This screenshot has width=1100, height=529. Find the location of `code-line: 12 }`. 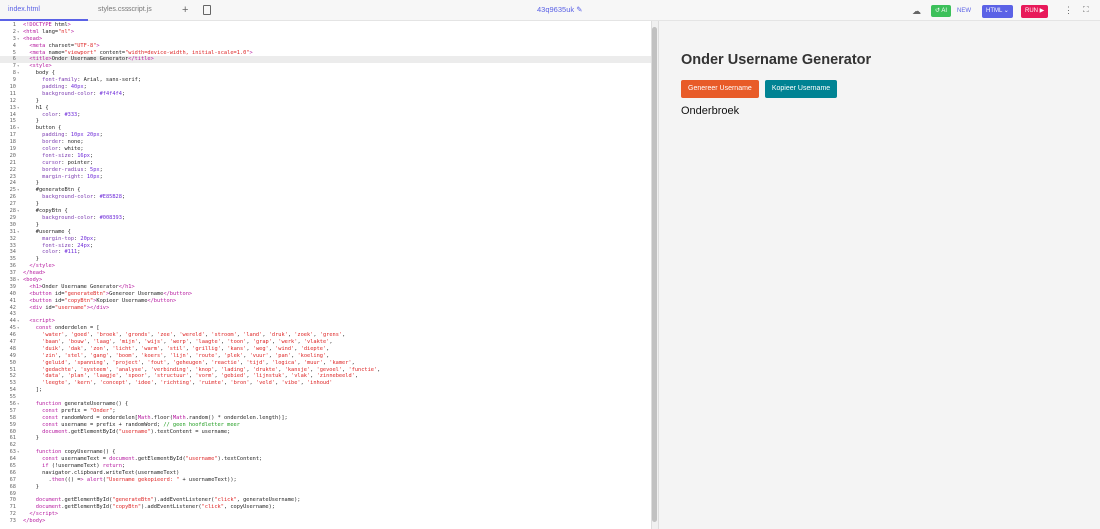

code-line: 12 } is located at coordinates (325, 101).